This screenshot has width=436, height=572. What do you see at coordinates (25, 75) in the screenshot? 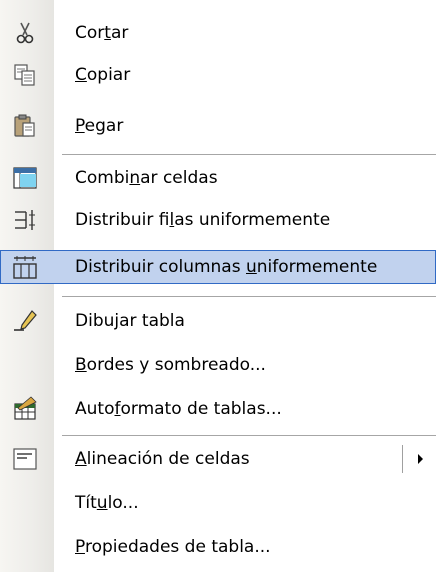
I see `copy-icon` at bounding box center [25, 75].